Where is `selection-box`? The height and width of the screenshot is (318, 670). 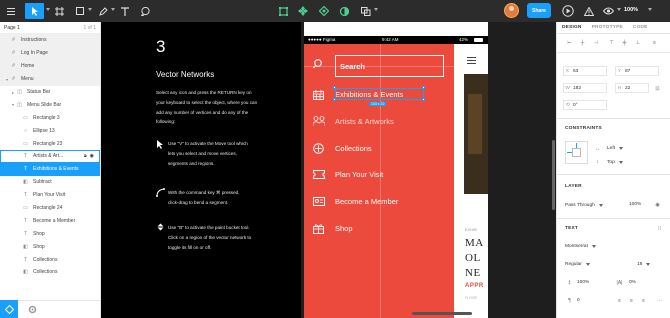
selection-box is located at coordinates (379, 94).